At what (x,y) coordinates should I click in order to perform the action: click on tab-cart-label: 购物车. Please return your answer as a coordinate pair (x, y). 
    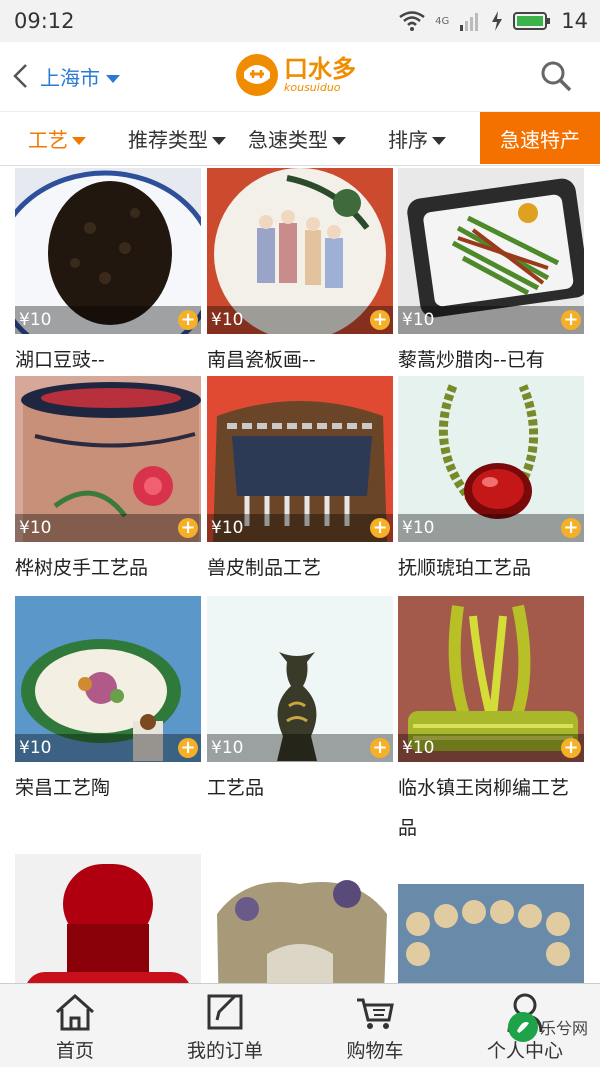
    Looking at the image, I should click on (375, 1051).